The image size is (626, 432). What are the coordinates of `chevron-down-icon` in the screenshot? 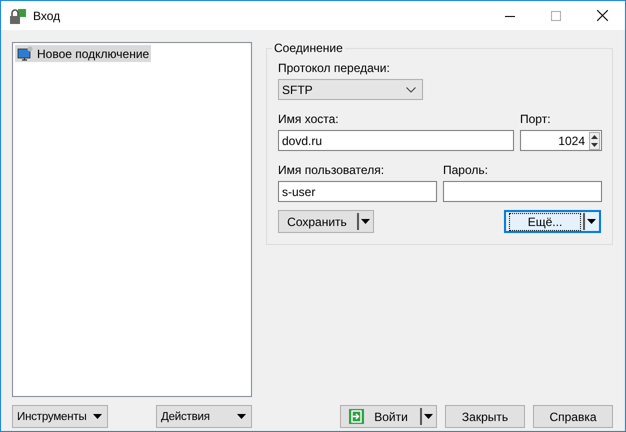 It's located at (411, 89).